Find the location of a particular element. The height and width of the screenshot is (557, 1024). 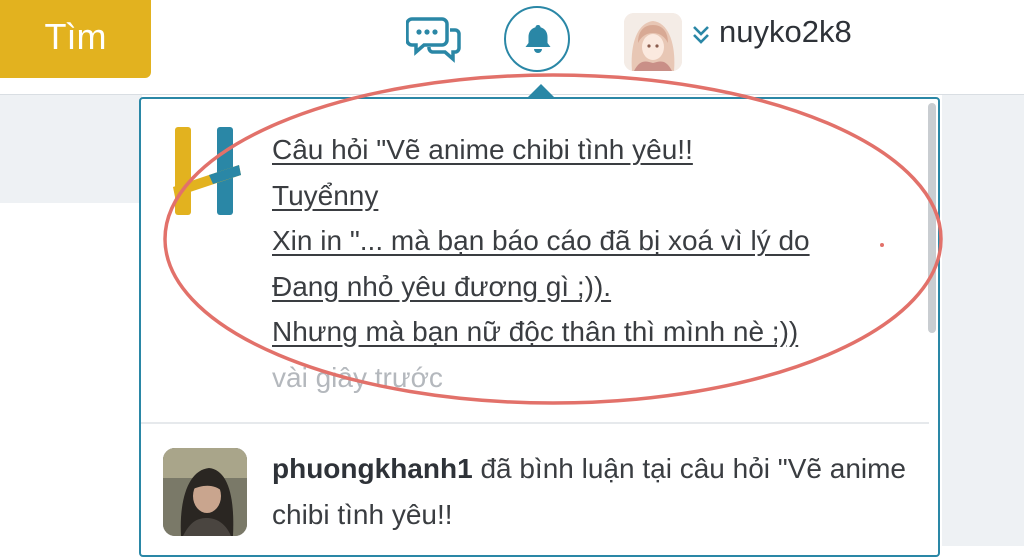

user-avatar is located at coordinates (653, 42).